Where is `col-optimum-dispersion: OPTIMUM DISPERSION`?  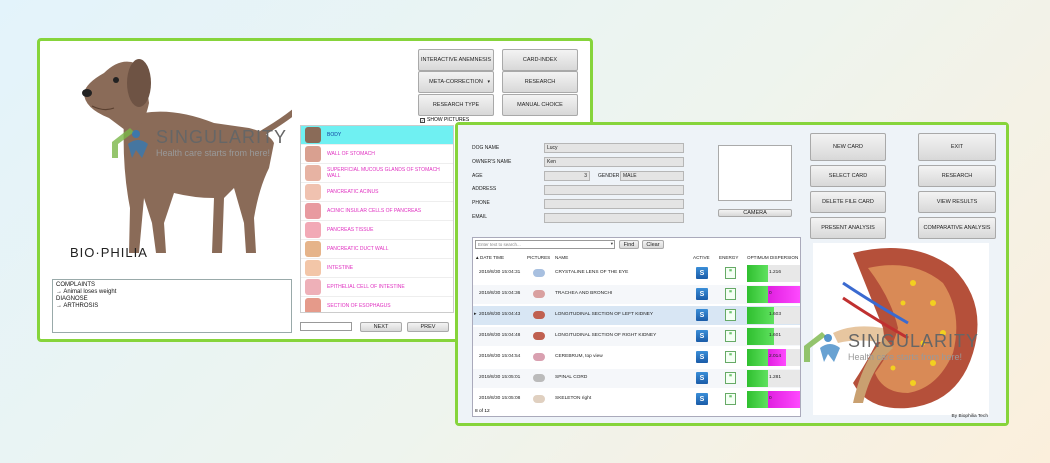 col-optimum-dispersion: OPTIMUM DISPERSION is located at coordinates (772, 257).